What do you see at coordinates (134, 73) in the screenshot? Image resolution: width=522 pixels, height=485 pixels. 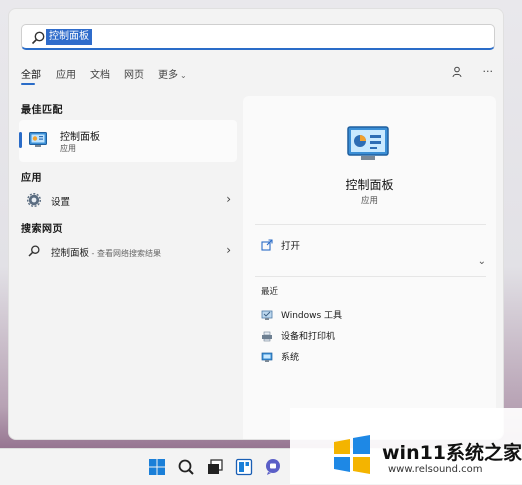 I see `tab-web: 网页` at bounding box center [134, 73].